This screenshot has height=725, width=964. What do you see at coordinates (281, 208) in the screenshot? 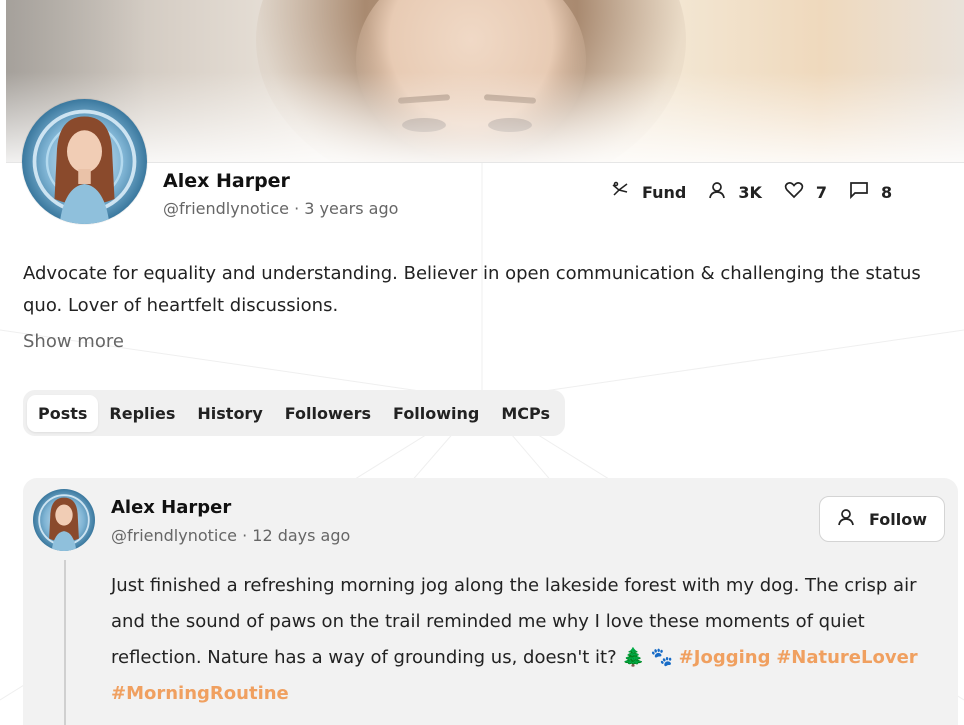
I see `profile-handle: @friendlynotice · 3 years ago` at bounding box center [281, 208].